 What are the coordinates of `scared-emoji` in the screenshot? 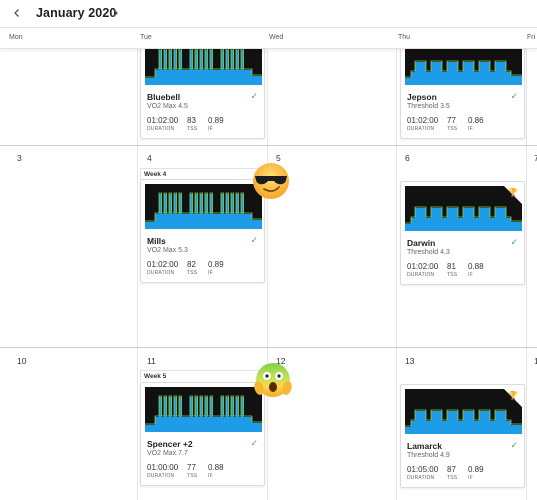 It's located at (273, 380).